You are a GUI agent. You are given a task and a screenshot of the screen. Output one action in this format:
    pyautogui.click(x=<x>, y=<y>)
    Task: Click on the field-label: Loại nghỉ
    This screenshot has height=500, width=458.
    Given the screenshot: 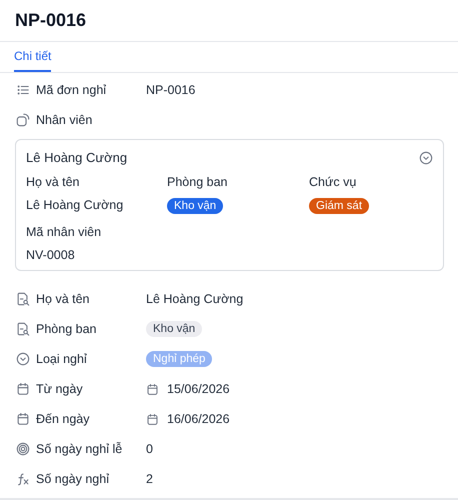 What is the action you would take?
    pyautogui.click(x=61, y=359)
    